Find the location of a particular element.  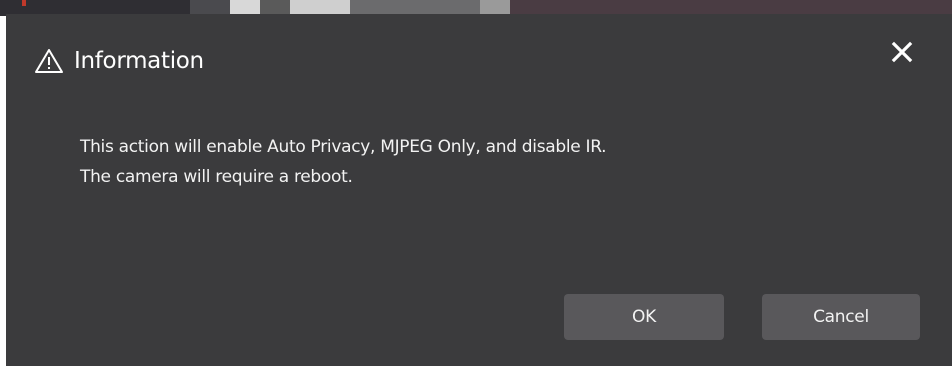

warning-triangle-icon is located at coordinates (49, 61).